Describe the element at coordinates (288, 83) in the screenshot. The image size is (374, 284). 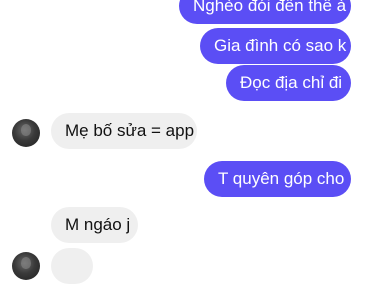
I see `outgoing-message-bubble: Đọc địa chỉ đi` at that location.